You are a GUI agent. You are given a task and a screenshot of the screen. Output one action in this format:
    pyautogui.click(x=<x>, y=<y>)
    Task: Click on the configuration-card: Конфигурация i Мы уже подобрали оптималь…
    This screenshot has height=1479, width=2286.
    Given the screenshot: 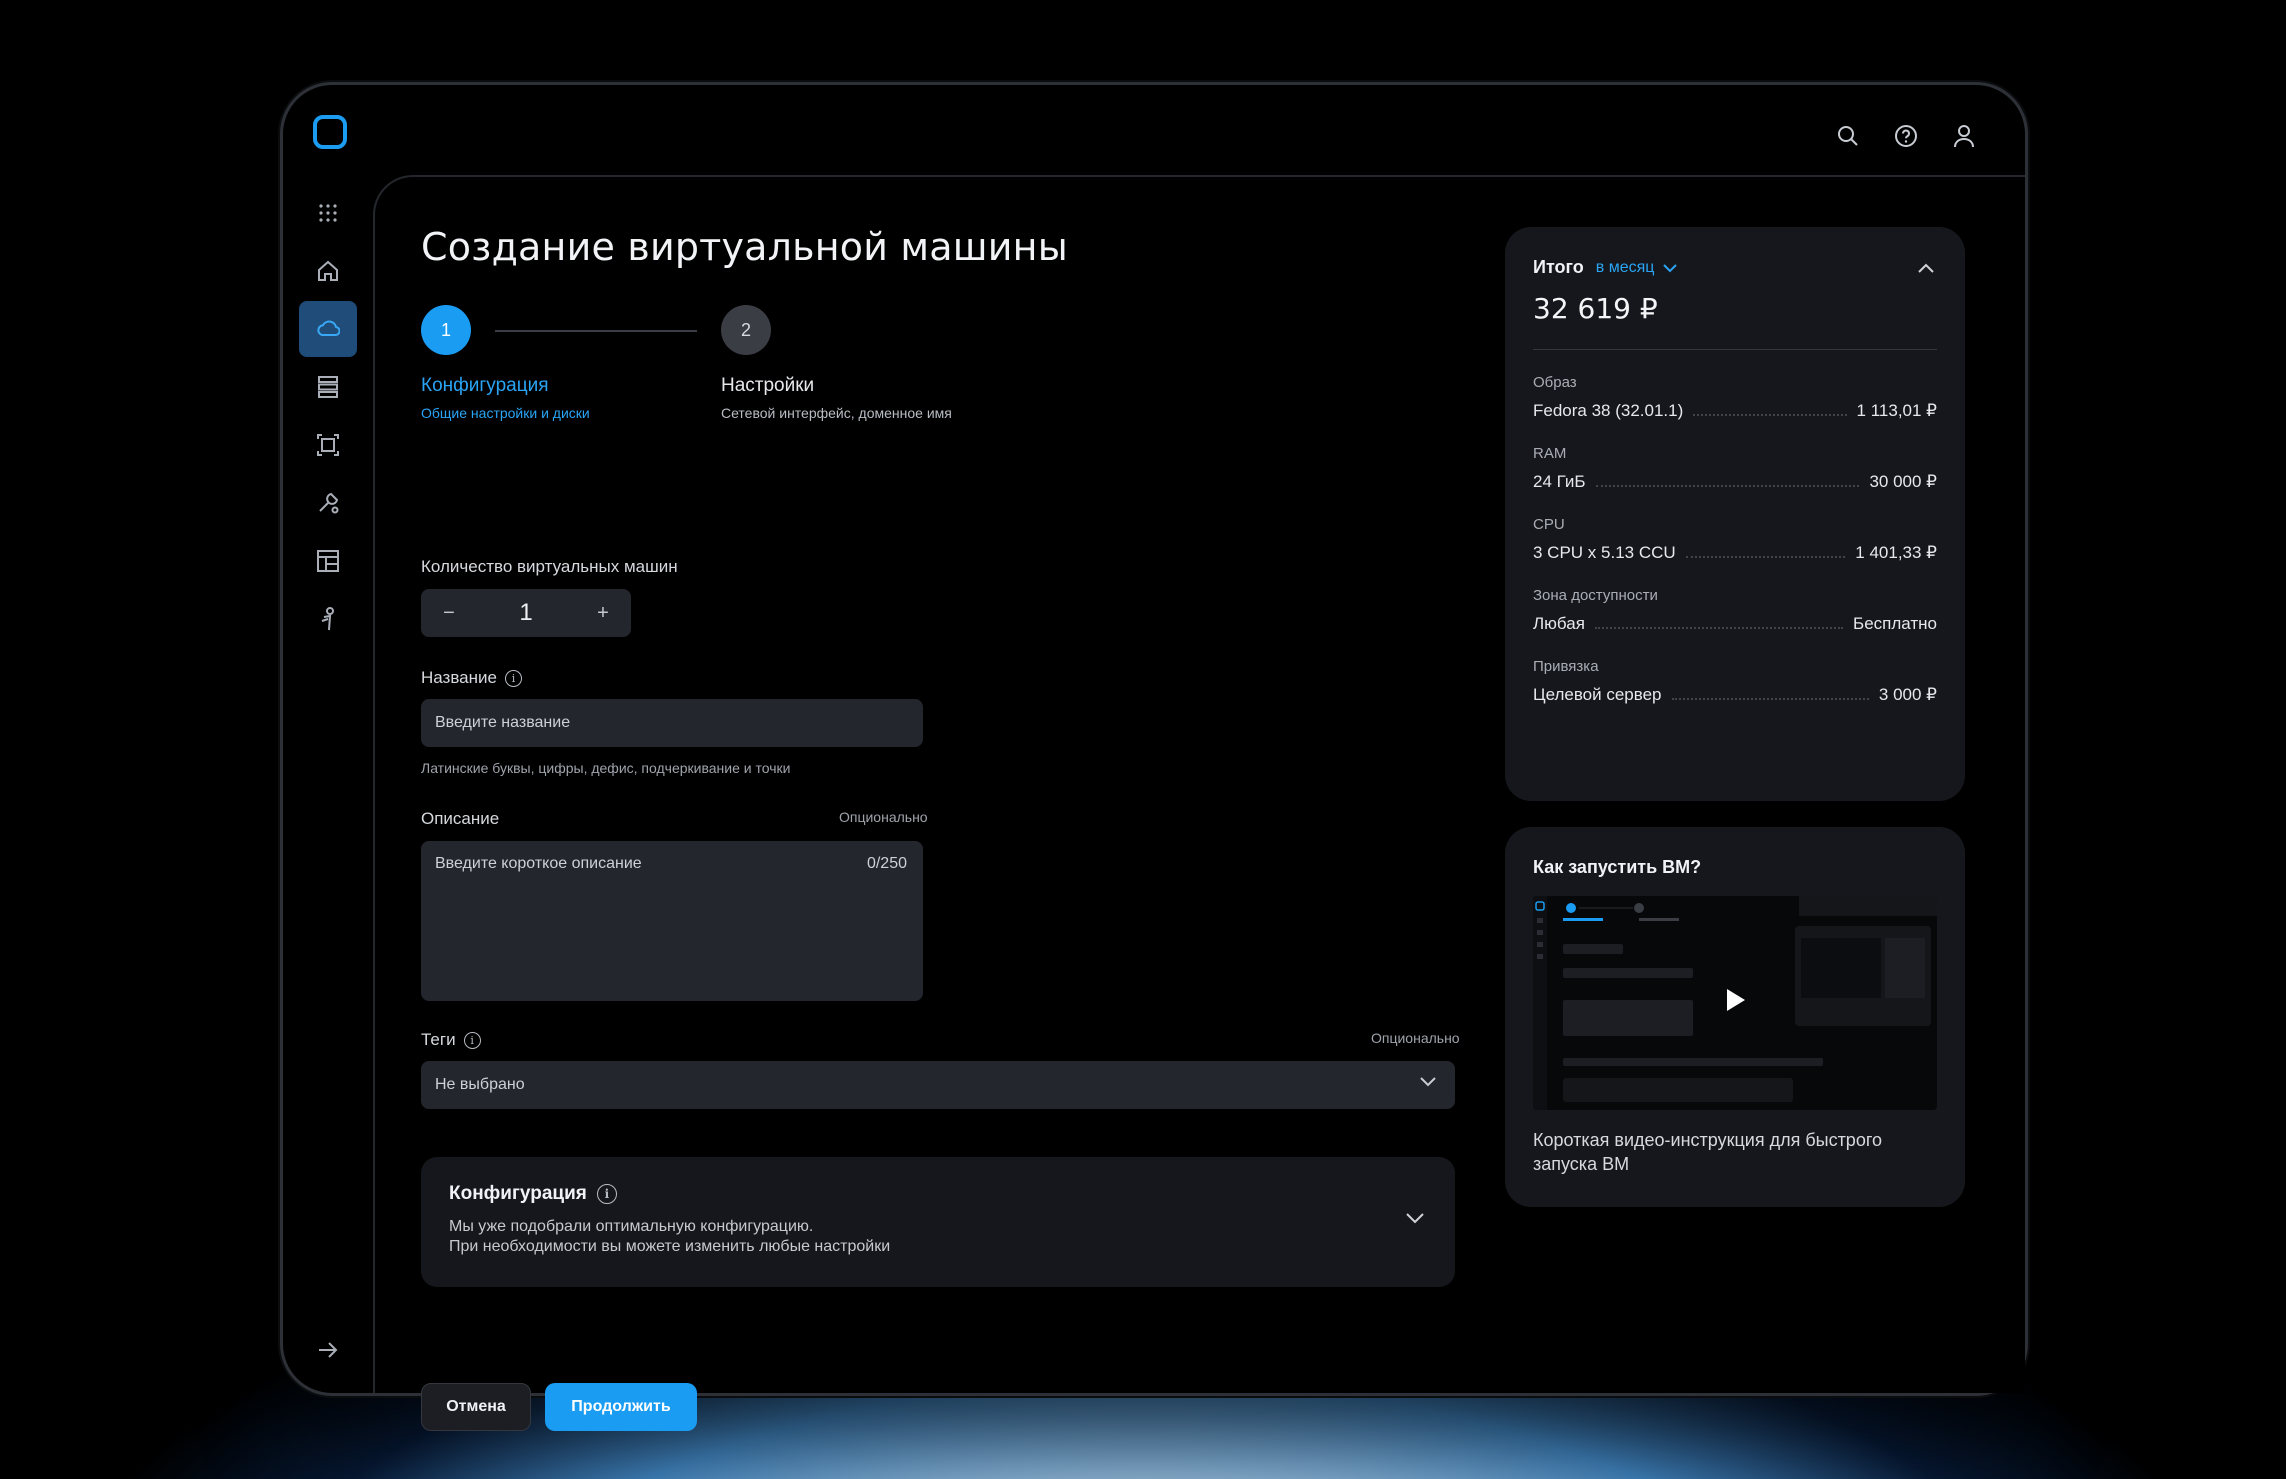 What is the action you would take?
    pyautogui.click(x=938, y=1222)
    